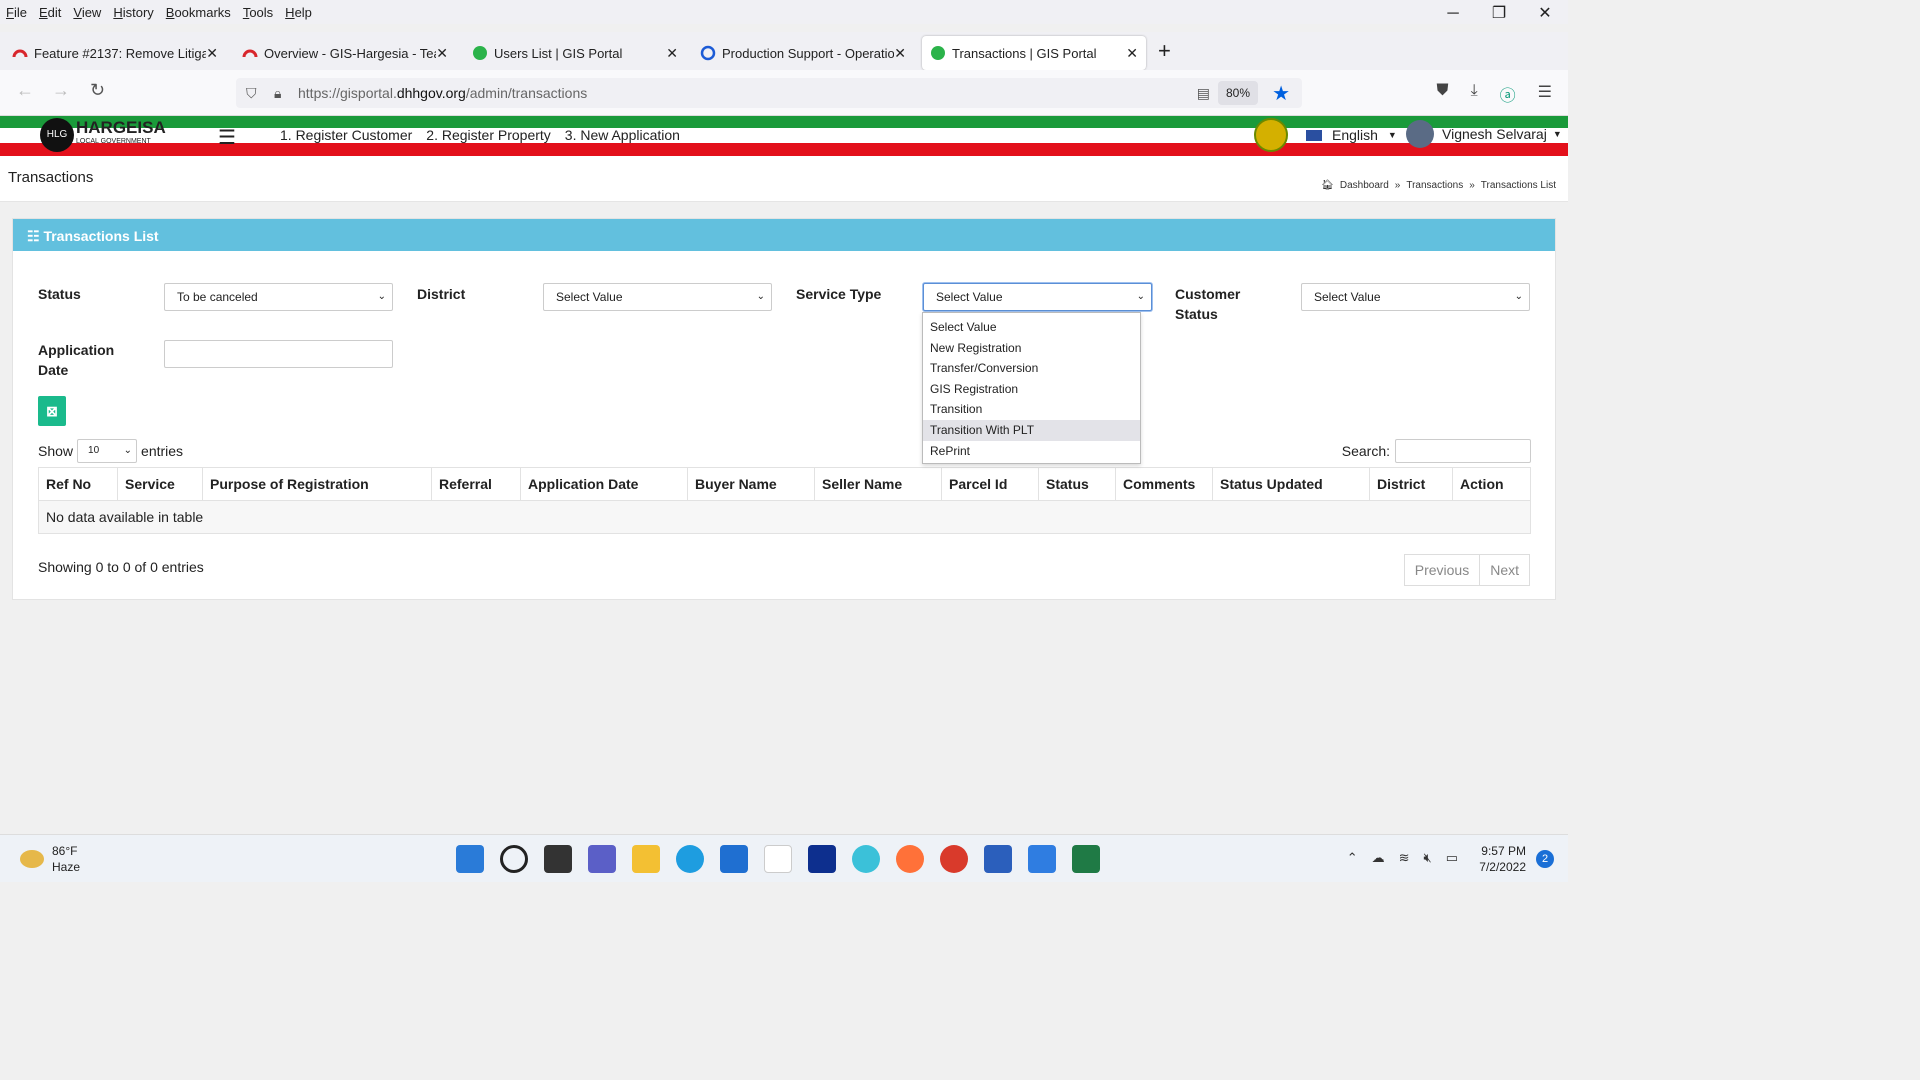  What do you see at coordinates (1352, 858) in the screenshot?
I see `chevron-up-icon: ⌃` at bounding box center [1352, 858].